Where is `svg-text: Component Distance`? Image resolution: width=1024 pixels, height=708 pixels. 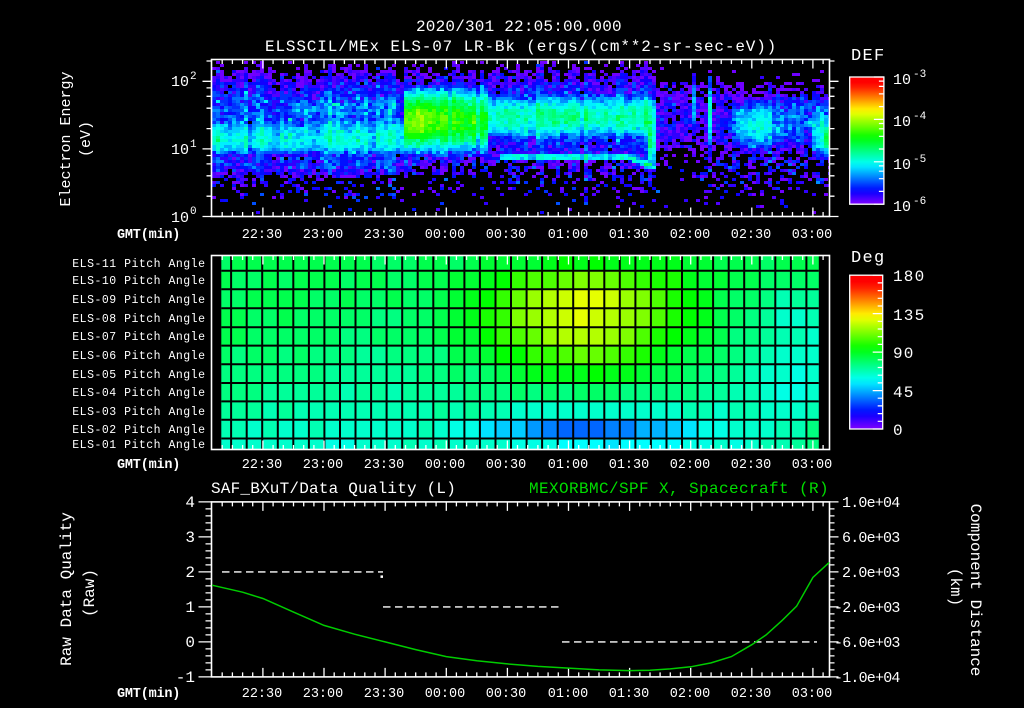
svg-text: Component Distance is located at coordinates (975, 590).